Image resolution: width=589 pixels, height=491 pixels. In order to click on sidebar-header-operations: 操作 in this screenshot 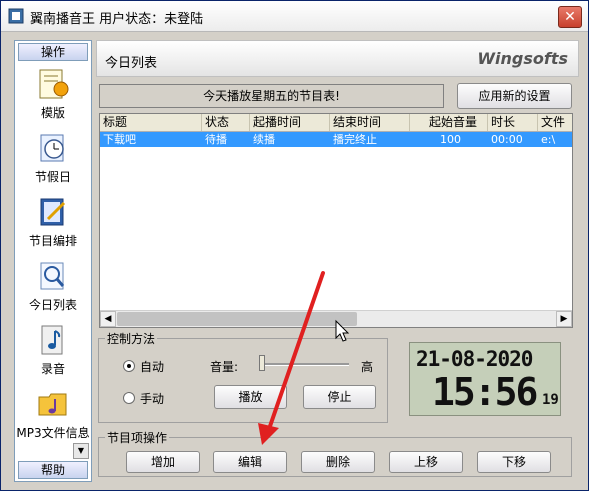, I will do `click(53, 52)`.